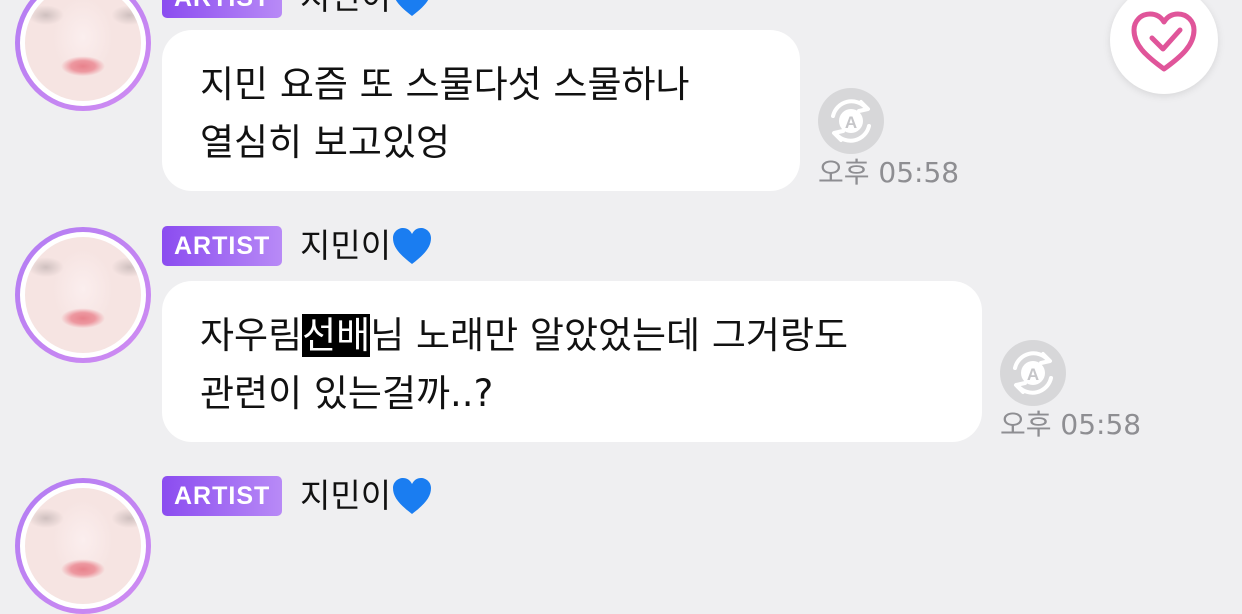 This screenshot has width=1242, height=614. I want to click on message-line: 열심히 보고있엉, so click(325, 142).